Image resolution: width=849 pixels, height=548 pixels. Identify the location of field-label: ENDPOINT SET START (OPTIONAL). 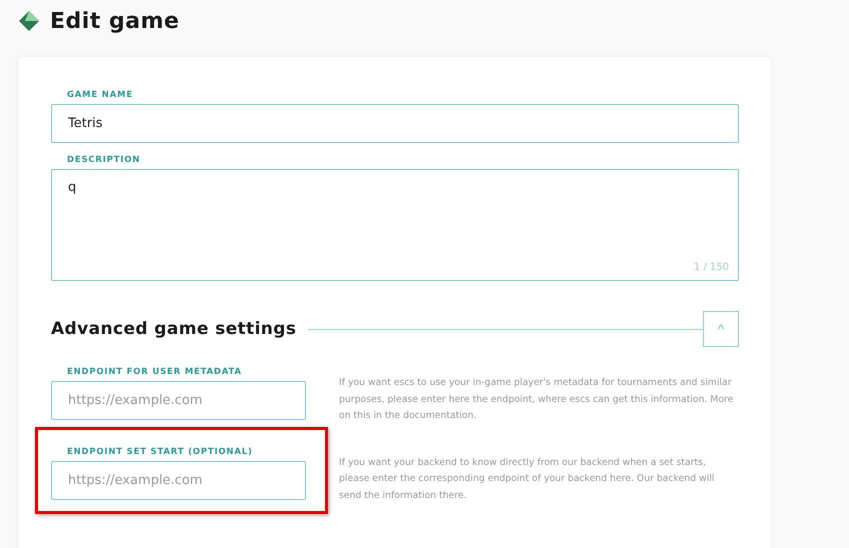
(160, 451).